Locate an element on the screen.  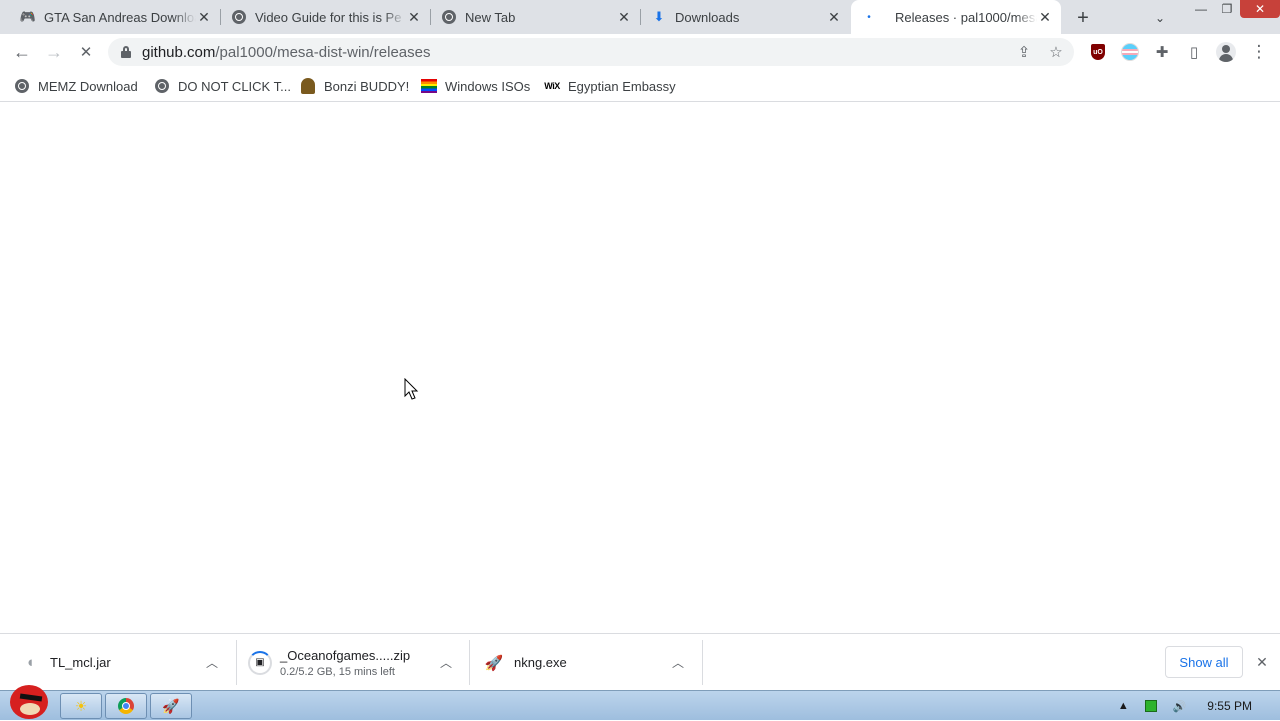
start-button is located at coordinates (29, 701).